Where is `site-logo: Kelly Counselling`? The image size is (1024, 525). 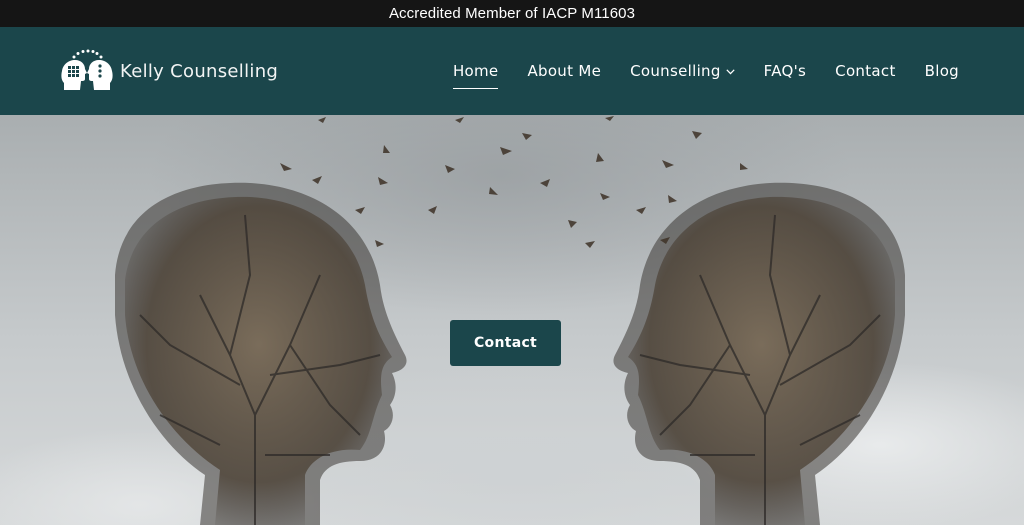 site-logo: Kelly Counselling is located at coordinates (169, 71).